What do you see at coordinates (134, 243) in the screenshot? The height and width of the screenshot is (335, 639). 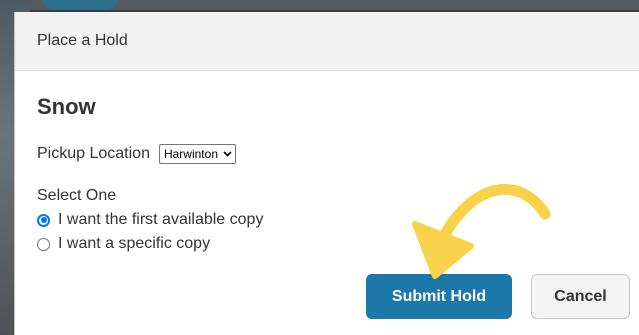 I see `option-label: I want a specific copy` at bounding box center [134, 243].